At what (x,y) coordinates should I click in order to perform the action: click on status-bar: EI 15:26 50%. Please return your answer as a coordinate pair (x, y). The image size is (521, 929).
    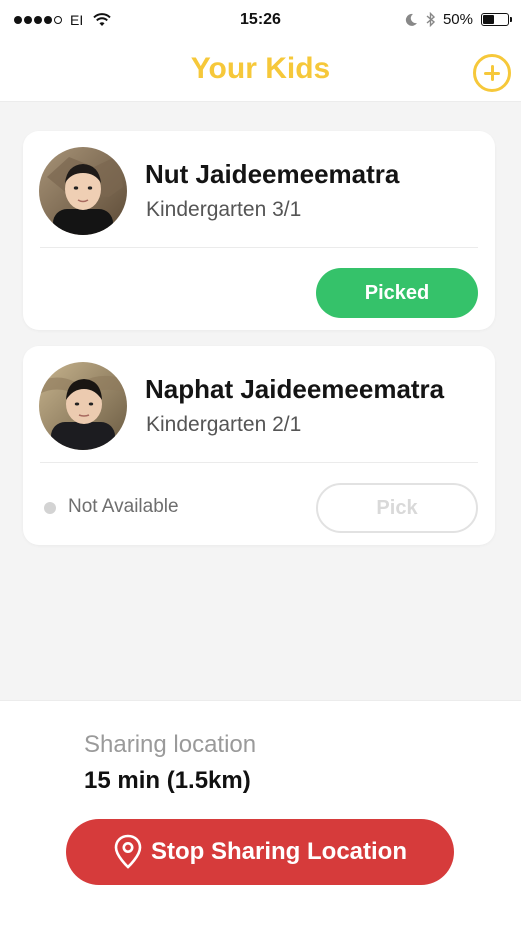
    Looking at the image, I should click on (260, 21).